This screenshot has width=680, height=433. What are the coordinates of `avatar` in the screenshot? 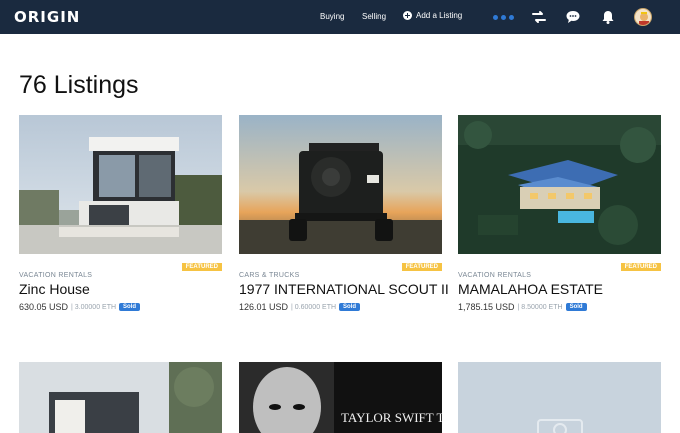 It's located at (643, 17).